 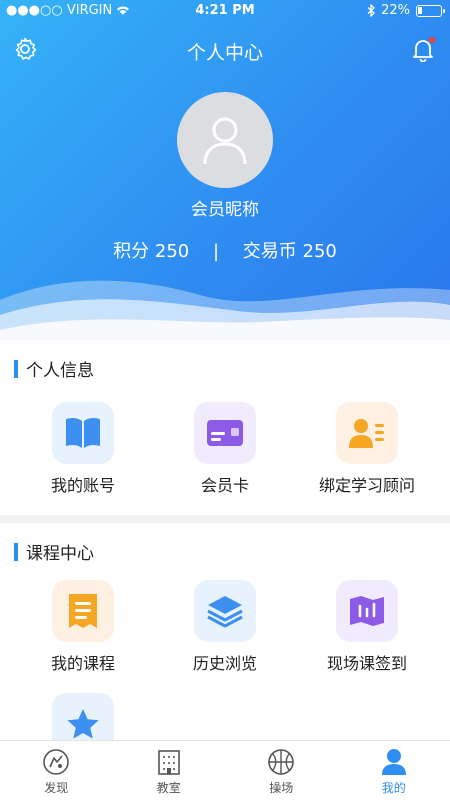 I want to click on tile-label: 我的账号, so click(x=82, y=485).